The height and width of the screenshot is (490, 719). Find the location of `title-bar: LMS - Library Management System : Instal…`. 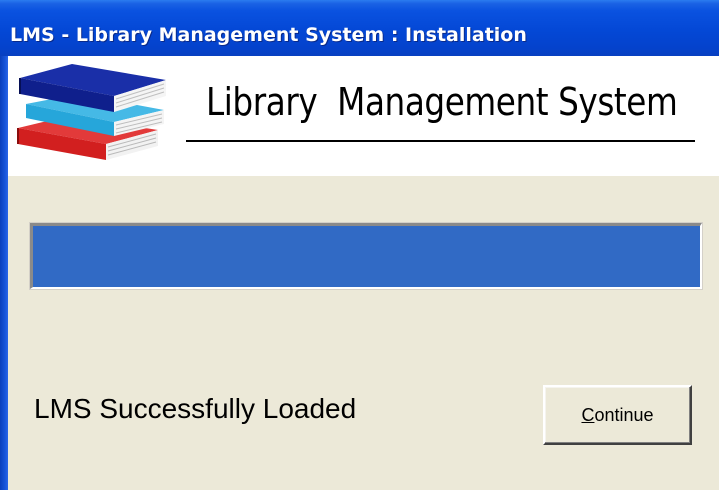

title-bar: LMS - Library Management System : Instal… is located at coordinates (359, 30).